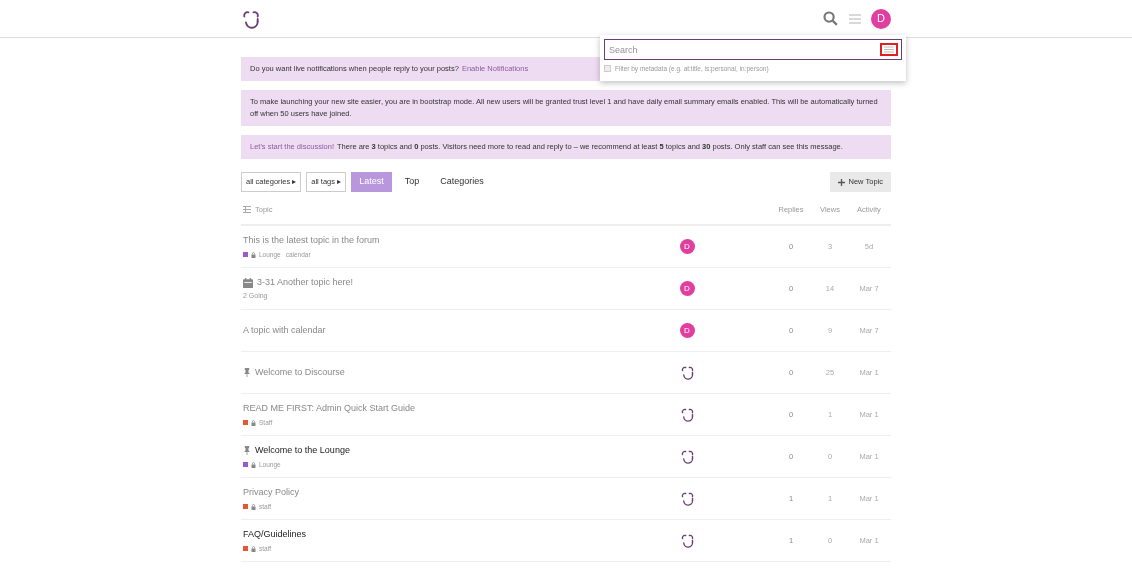 The width and height of the screenshot is (1132, 570). I want to click on search-icon, so click(830, 18).